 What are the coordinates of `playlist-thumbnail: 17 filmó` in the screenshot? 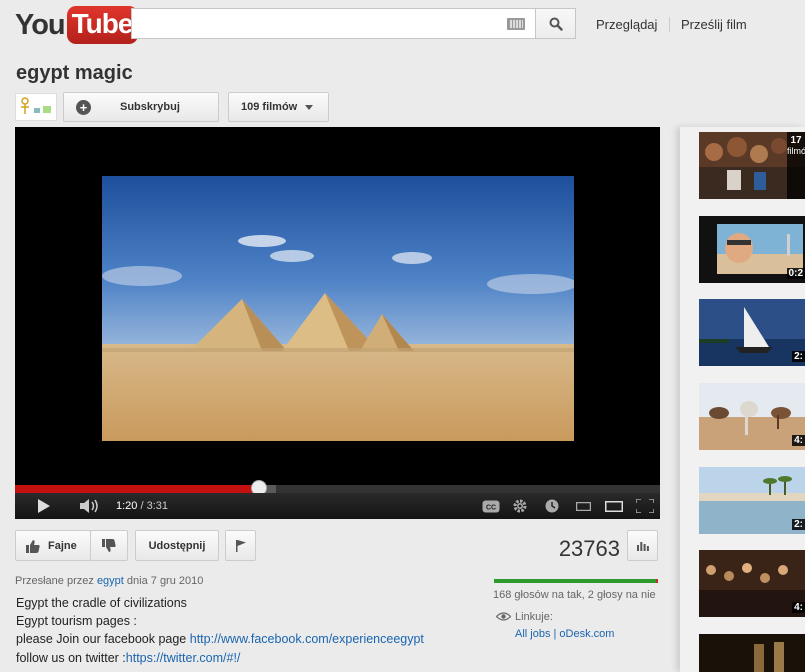 It's located at (752, 165).